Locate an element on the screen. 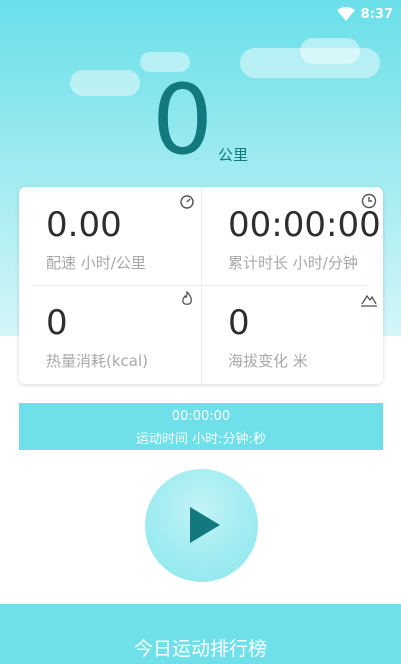 Image resolution: width=401 pixels, height=664 pixels. flame-icon is located at coordinates (187, 298).